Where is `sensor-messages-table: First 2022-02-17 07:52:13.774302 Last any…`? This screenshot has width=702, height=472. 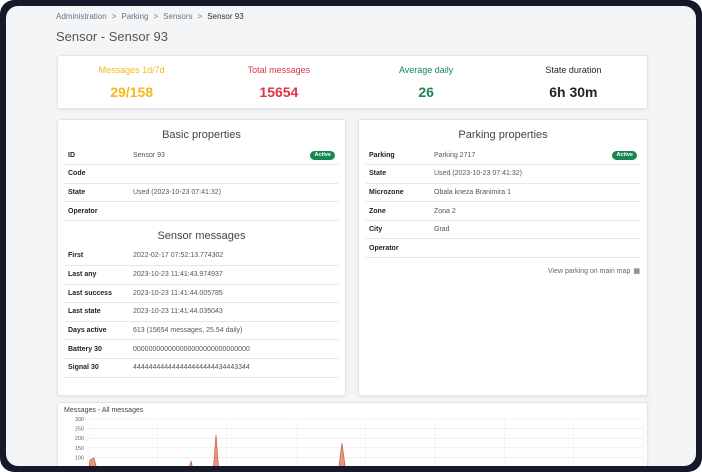
sensor-messages-table: First 2022-02-17 07:52:13.774302 Last any… is located at coordinates (201, 312).